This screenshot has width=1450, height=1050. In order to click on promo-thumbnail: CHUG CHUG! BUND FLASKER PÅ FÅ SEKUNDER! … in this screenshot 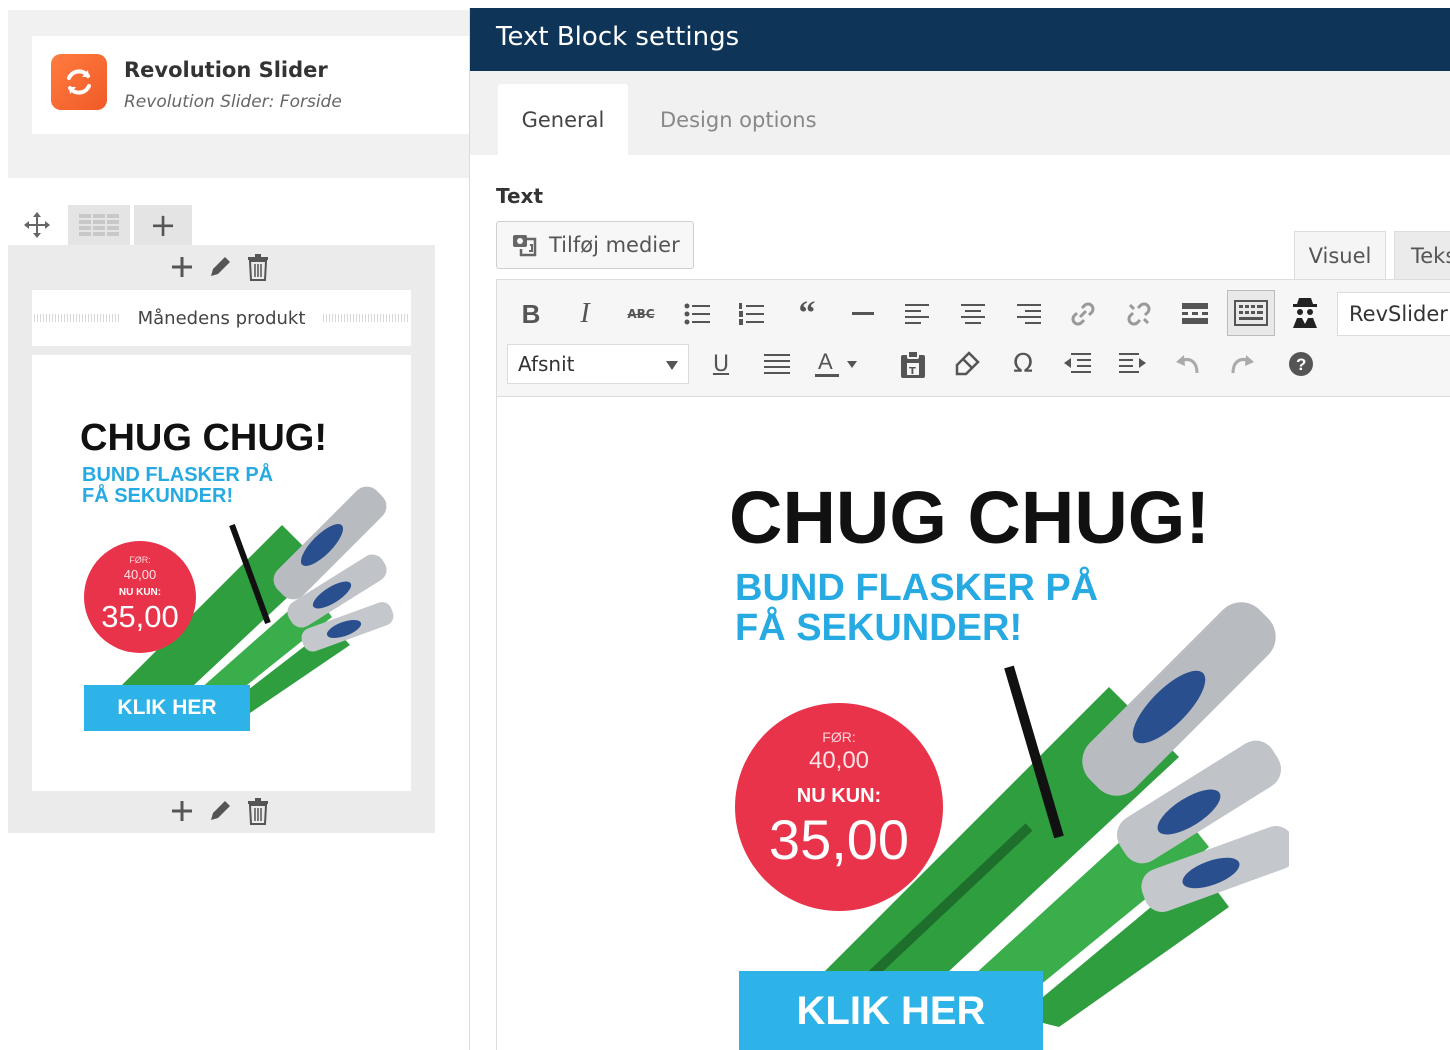, I will do `click(221, 573)`.